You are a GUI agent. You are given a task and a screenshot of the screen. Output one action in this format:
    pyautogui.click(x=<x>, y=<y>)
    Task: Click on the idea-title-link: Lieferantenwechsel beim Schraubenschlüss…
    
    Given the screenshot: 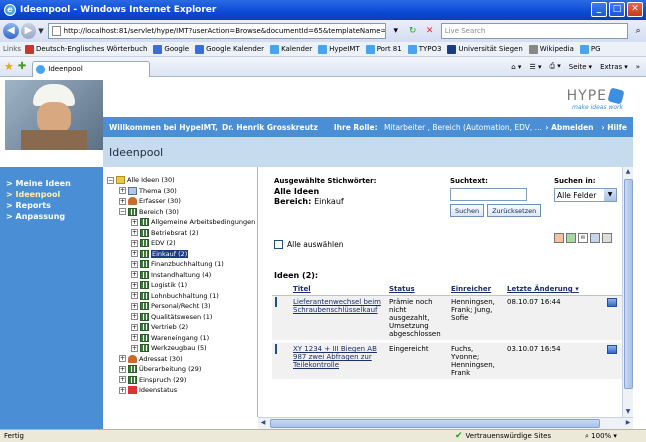 What is the action you would take?
    pyautogui.click(x=337, y=306)
    